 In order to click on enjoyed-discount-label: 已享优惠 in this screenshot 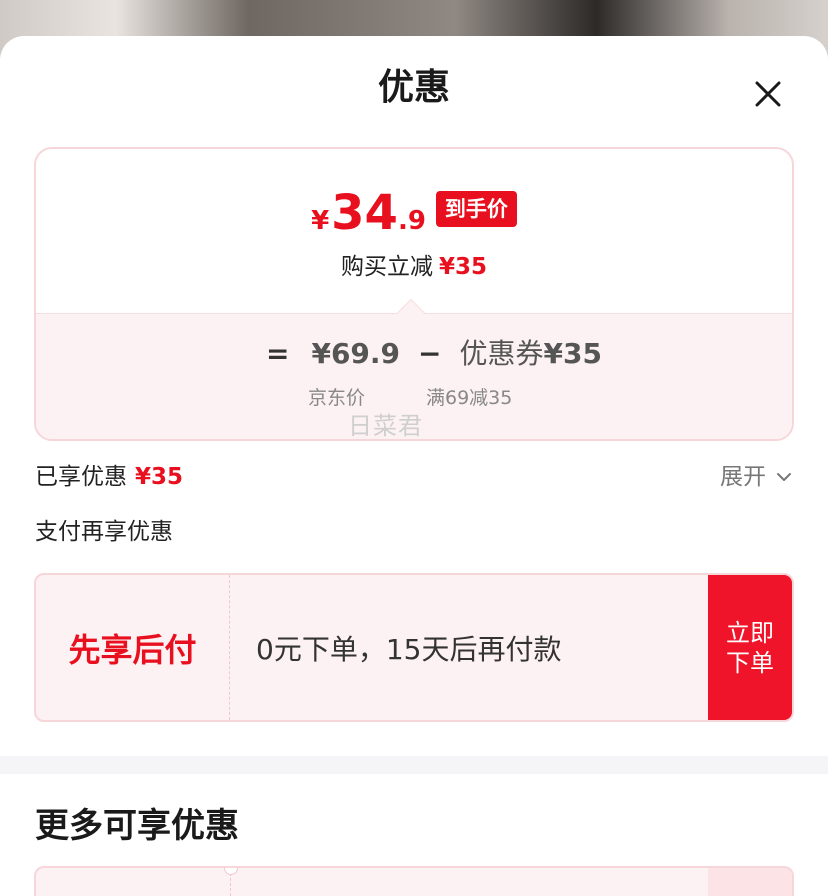, I will do `click(81, 477)`.